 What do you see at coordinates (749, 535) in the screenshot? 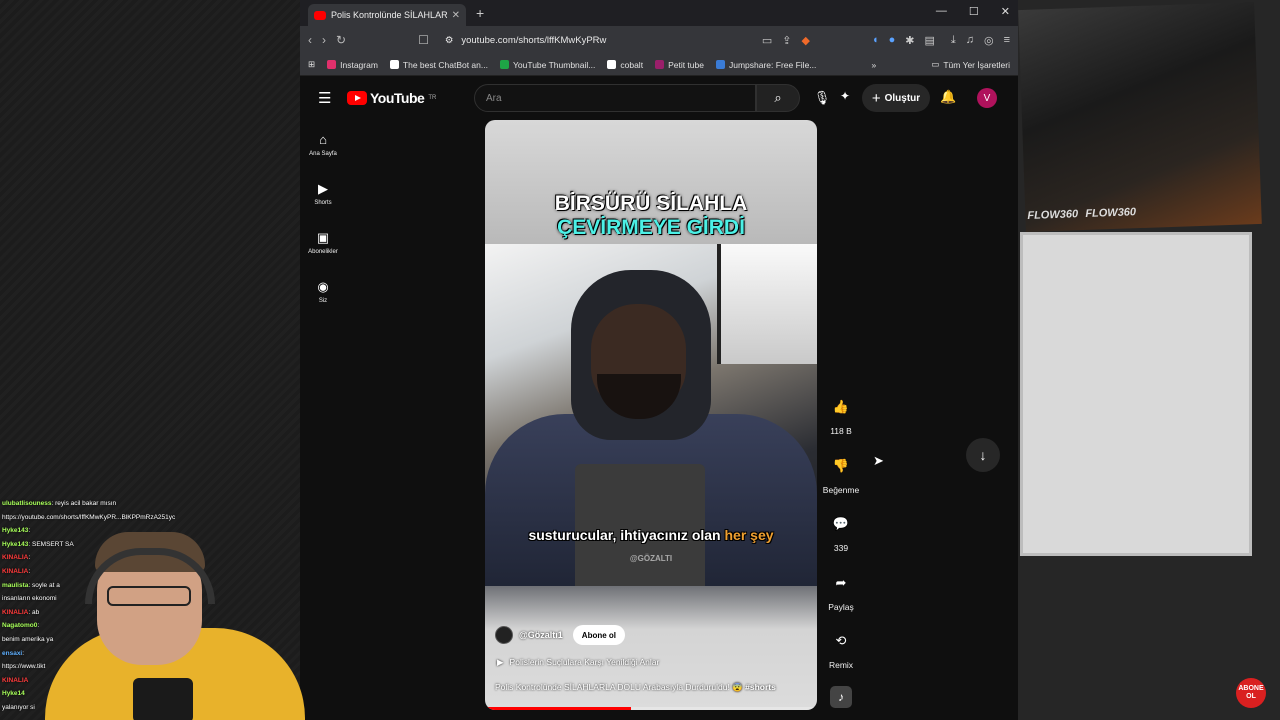
I see `subtitle-highlight: her şey` at bounding box center [749, 535].